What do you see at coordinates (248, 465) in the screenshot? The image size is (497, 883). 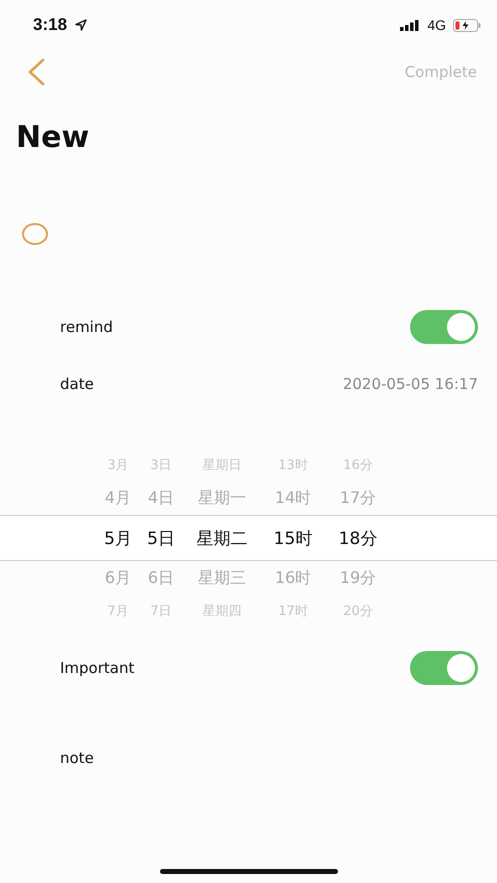 I see `picker-row: 3月 3日 星期日 13时 16分` at bounding box center [248, 465].